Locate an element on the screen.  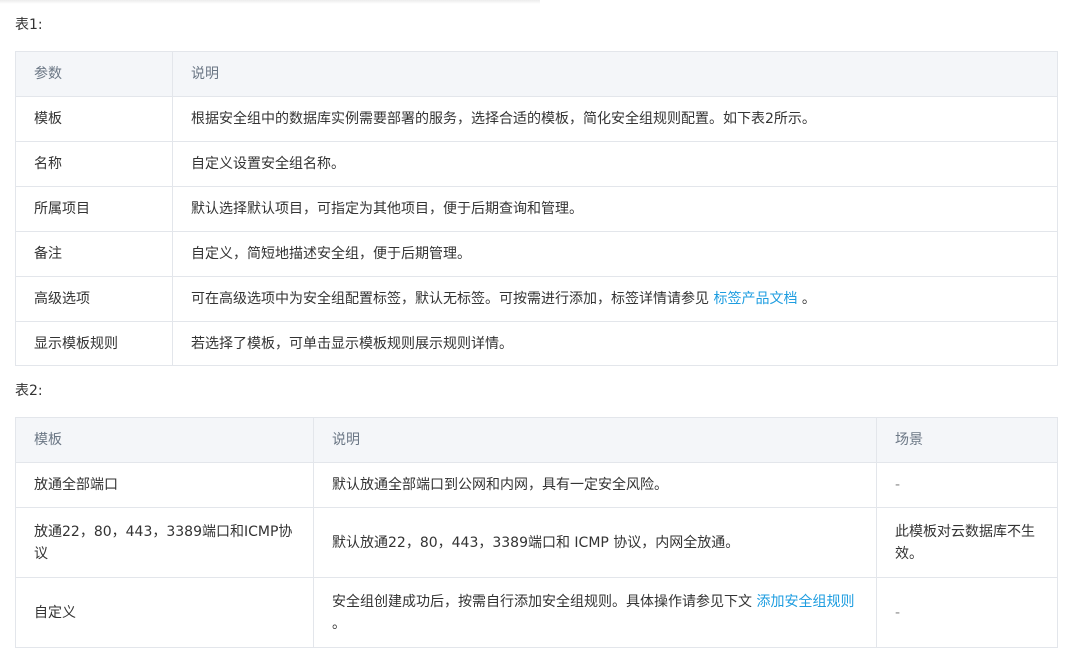
table2-caption: 表2: is located at coordinates (29, 391).